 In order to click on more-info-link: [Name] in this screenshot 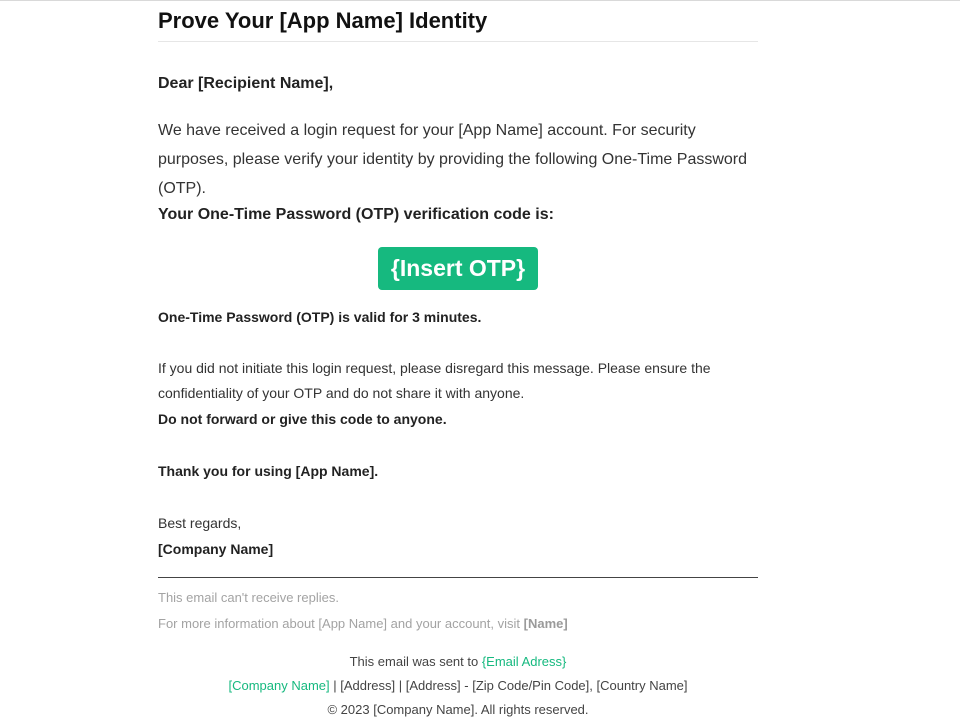, I will do `click(546, 623)`.